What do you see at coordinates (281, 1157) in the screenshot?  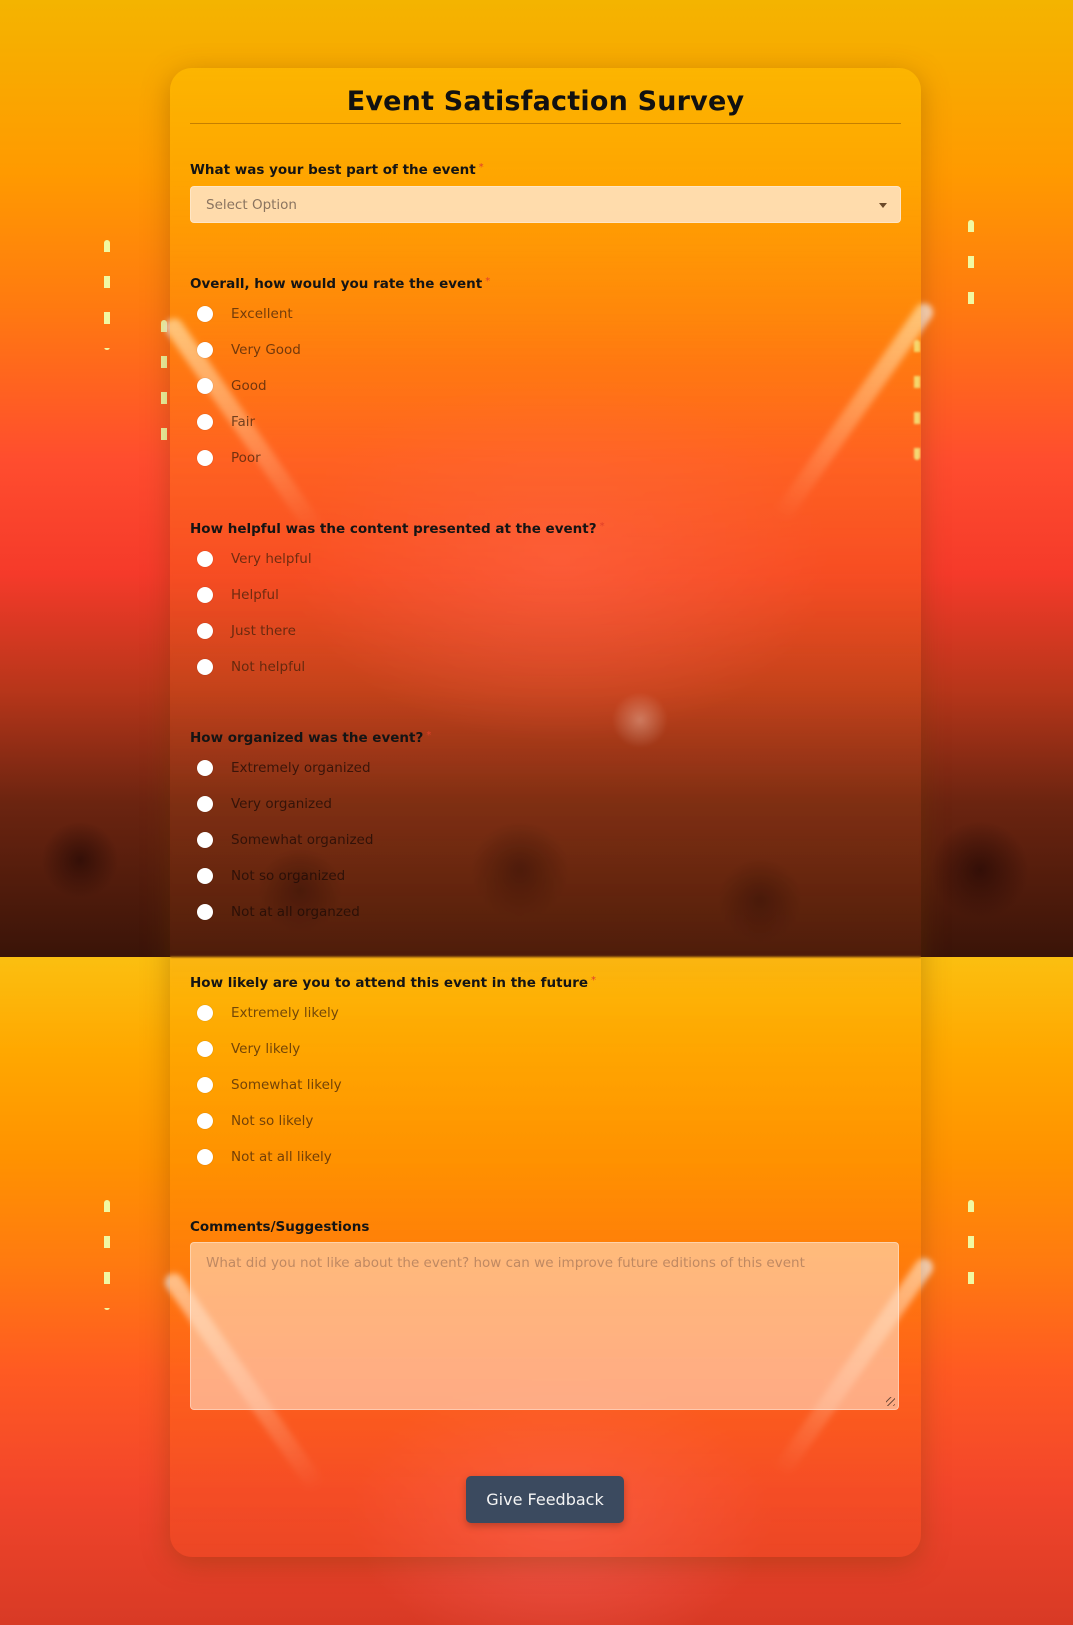 I see `radio-label: Not at all likely` at bounding box center [281, 1157].